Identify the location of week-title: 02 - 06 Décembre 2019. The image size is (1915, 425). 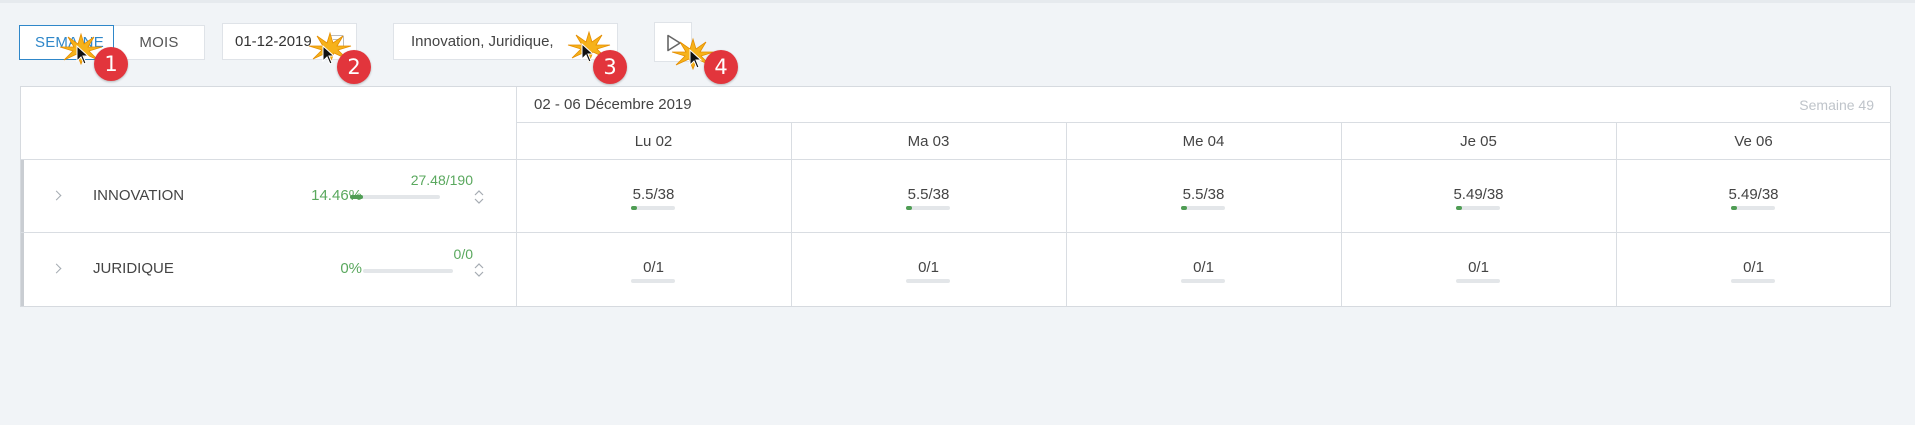
(613, 104).